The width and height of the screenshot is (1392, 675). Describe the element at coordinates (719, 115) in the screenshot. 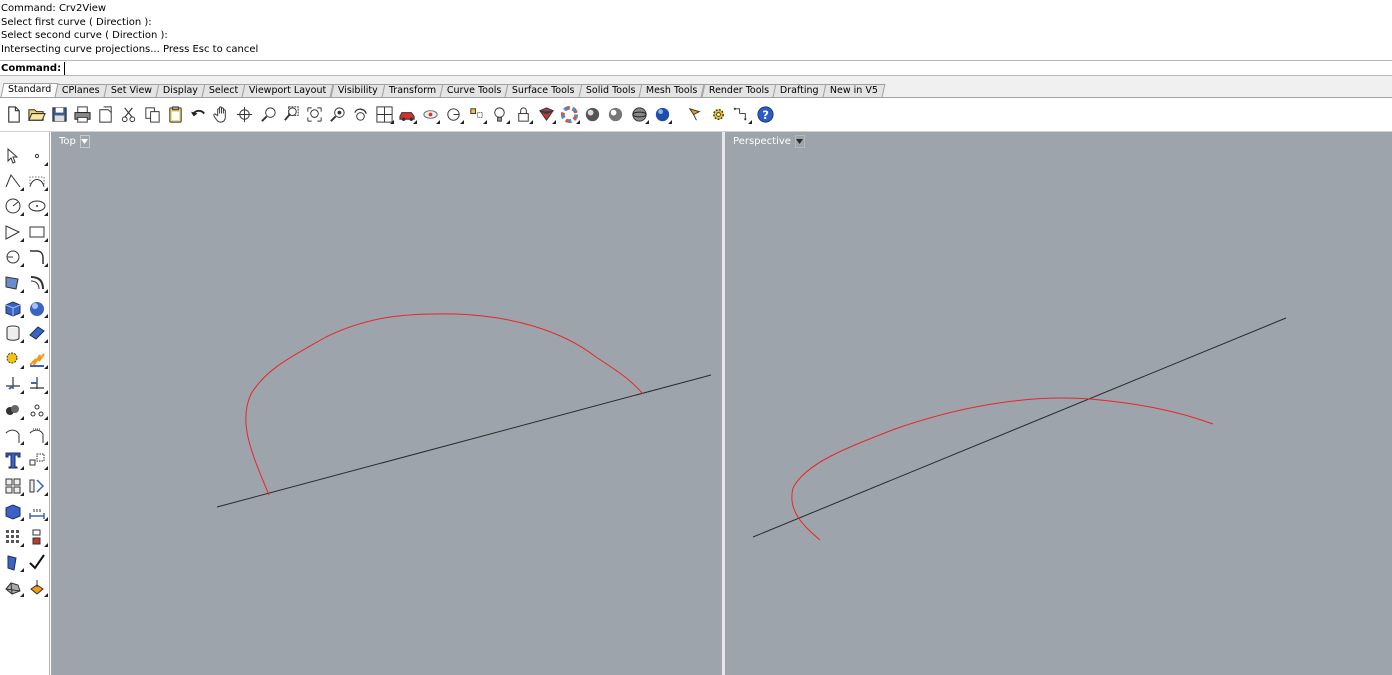

I see `gear-icon` at that location.